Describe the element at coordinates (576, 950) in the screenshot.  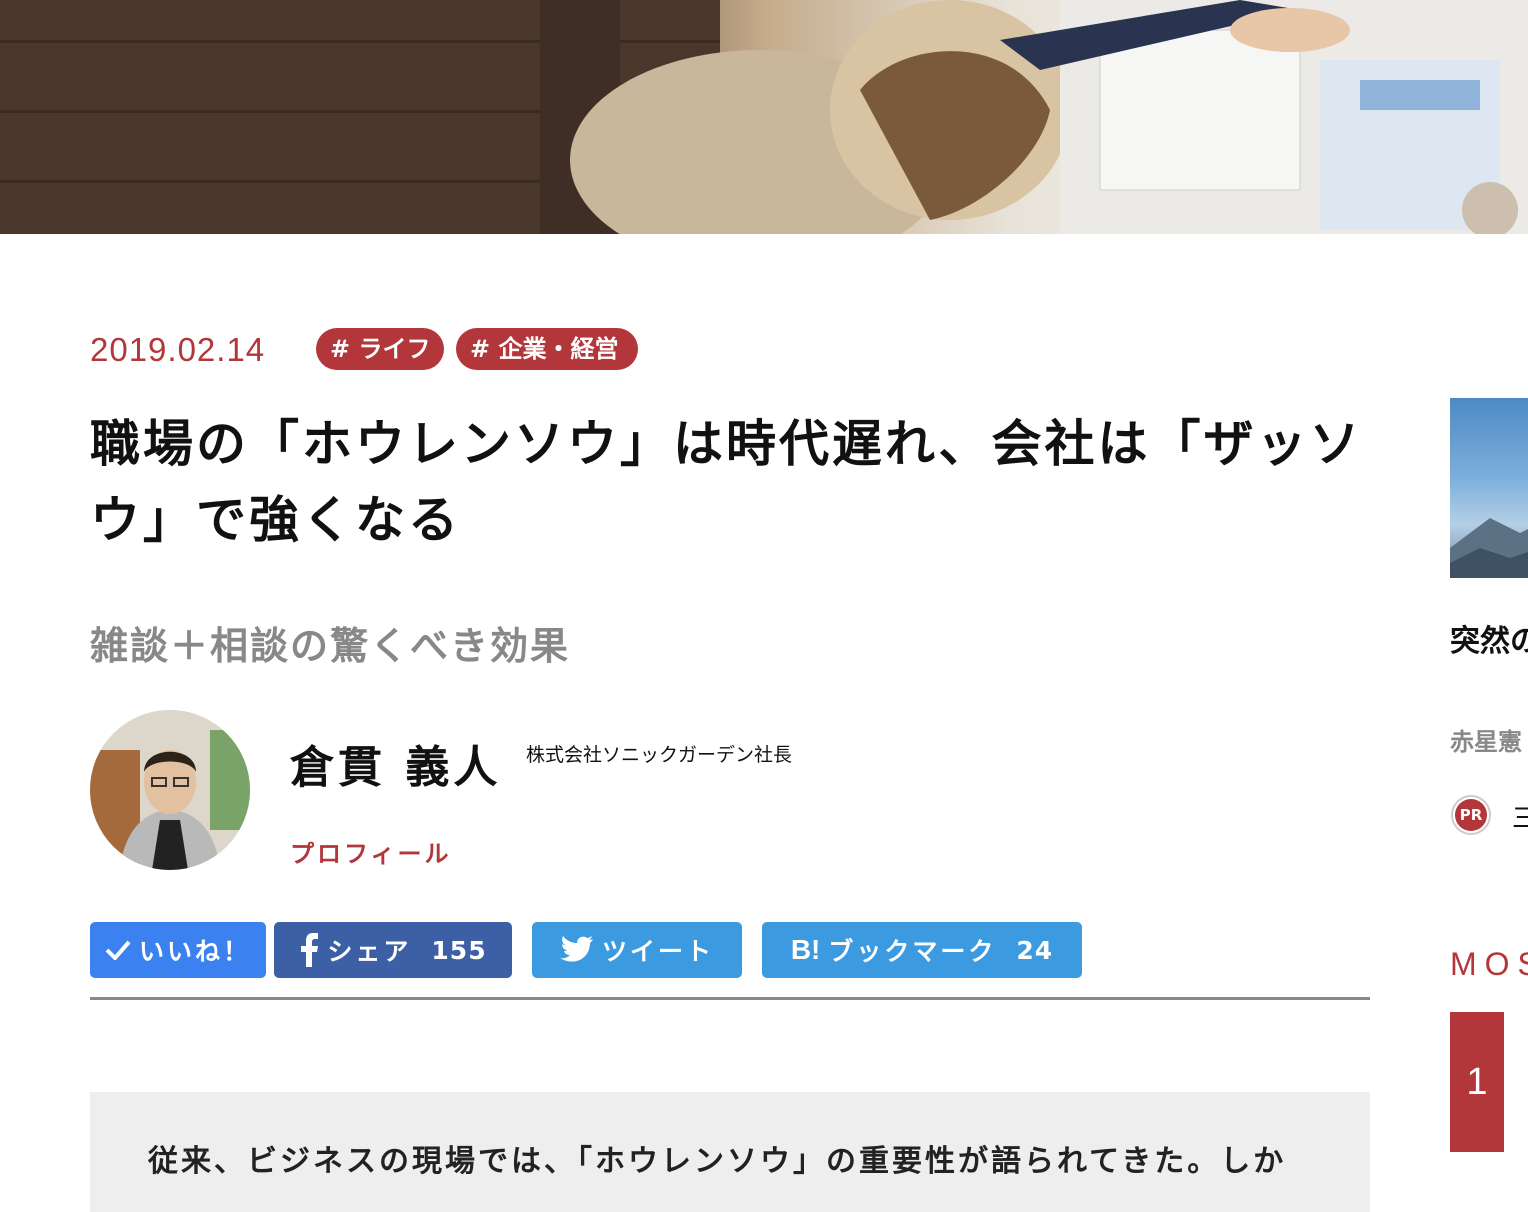
I see `twitter-icon` at that location.